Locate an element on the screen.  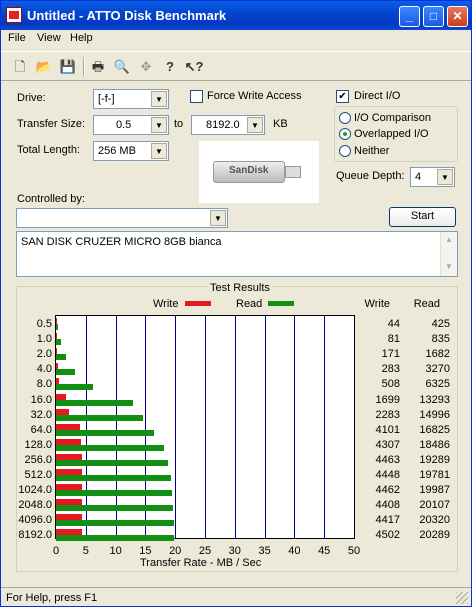
transfer-to-value: 8192.0 is located at coordinates (223, 125).